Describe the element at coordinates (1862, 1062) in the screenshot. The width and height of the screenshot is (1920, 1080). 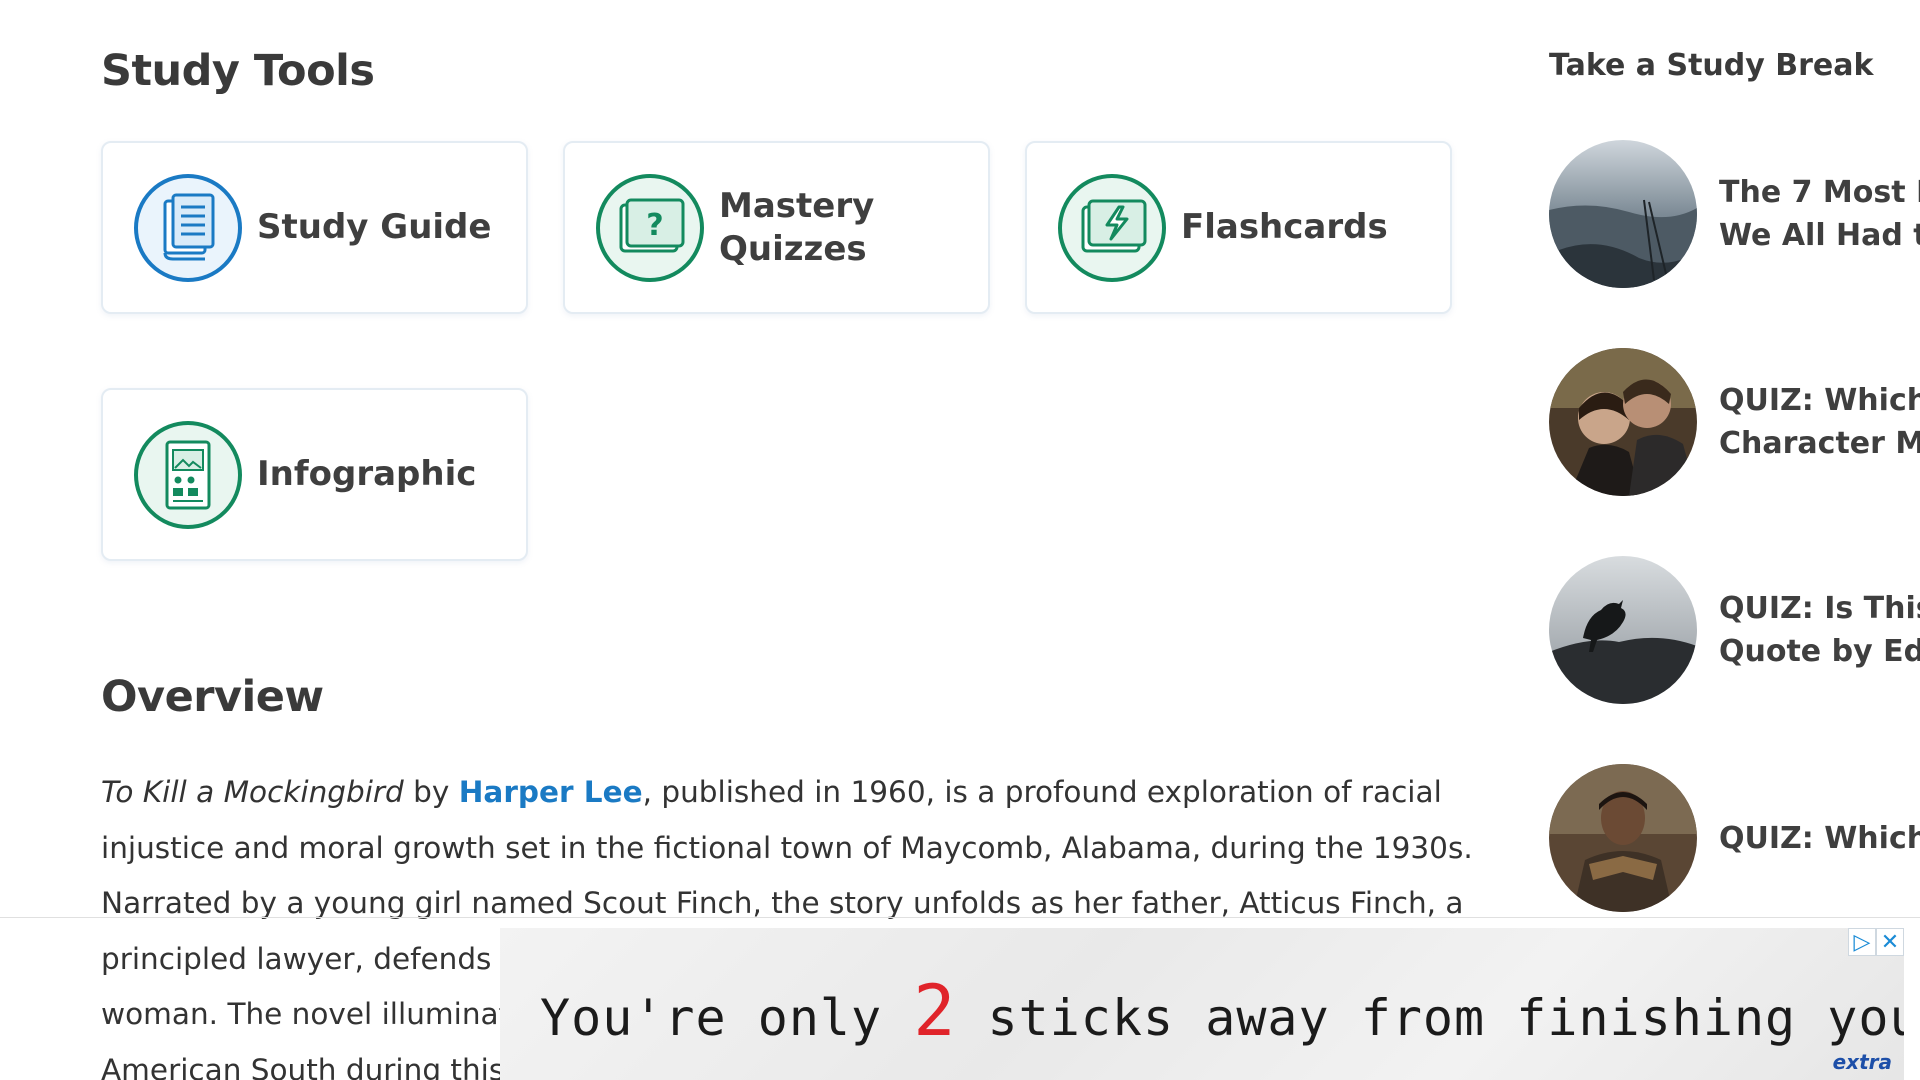
I see `ad-brand-logo: extra` at that location.